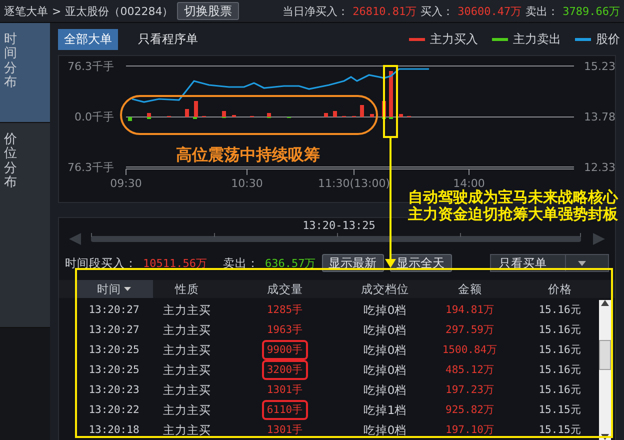 The height and width of the screenshot is (440, 624). I want to click on amount-cell-text: 197.23万, so click(470, 390).